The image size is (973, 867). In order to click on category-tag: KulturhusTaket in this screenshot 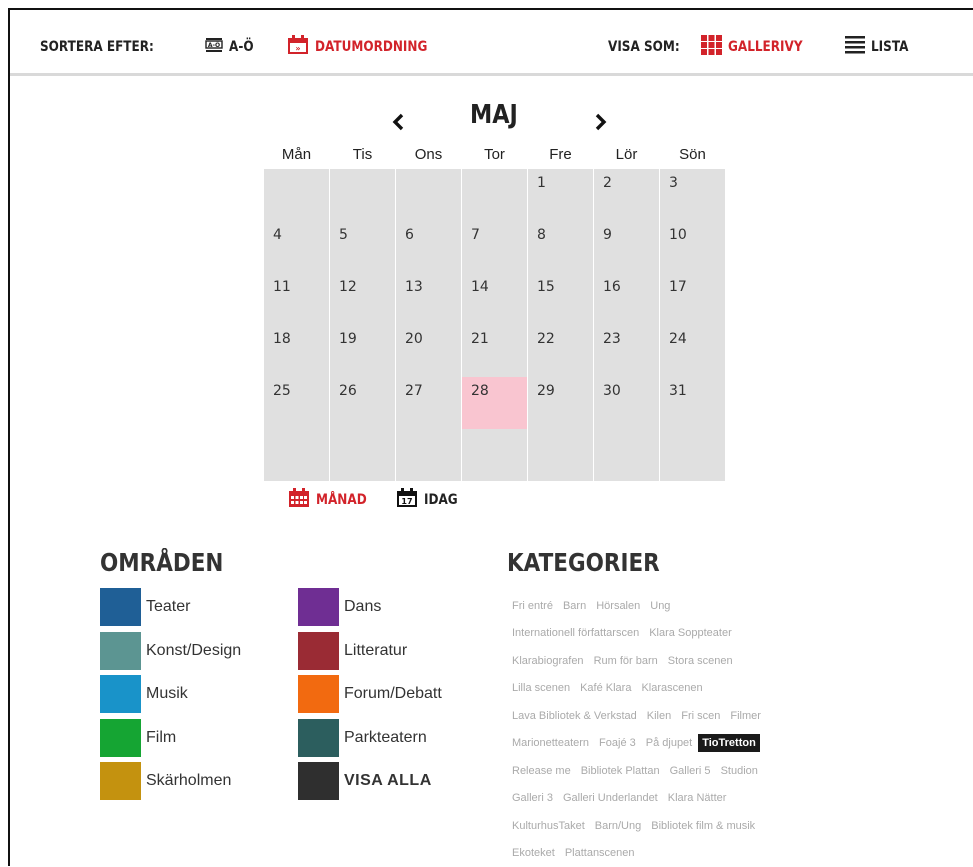, I will do `click(548, 826)`.